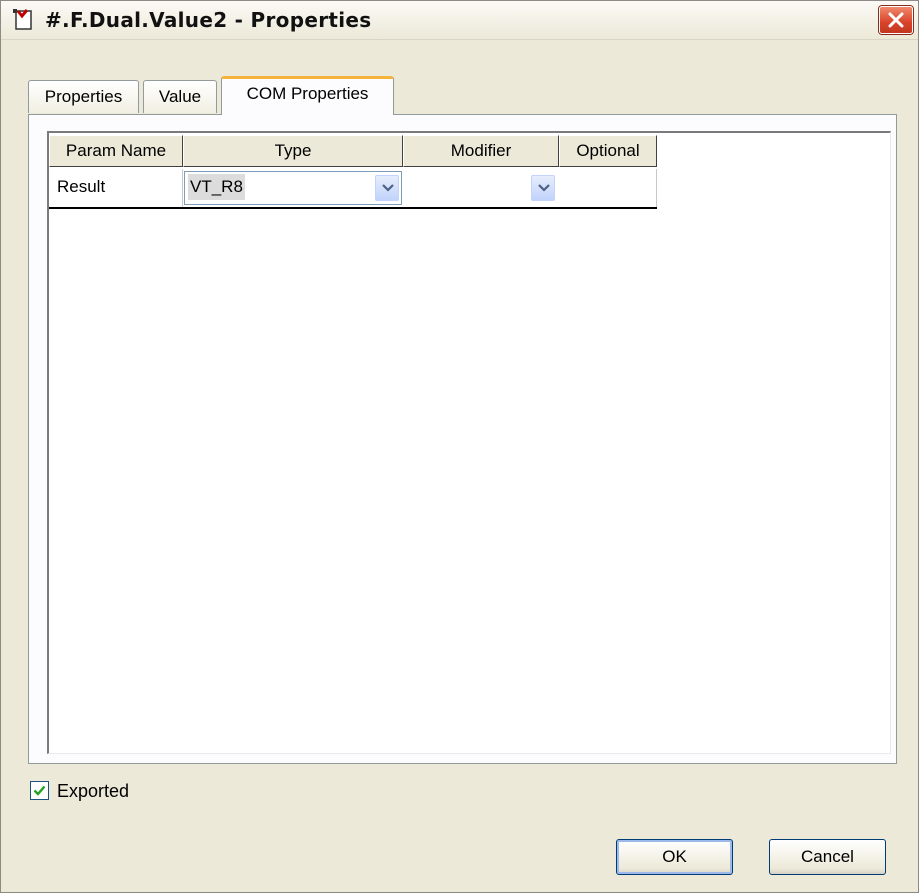 The height and width of the screenshot is (893, 919). Describe the element at coordinates (116, 188) in the screenshot. I see `param-name-cell: Result` at that location.